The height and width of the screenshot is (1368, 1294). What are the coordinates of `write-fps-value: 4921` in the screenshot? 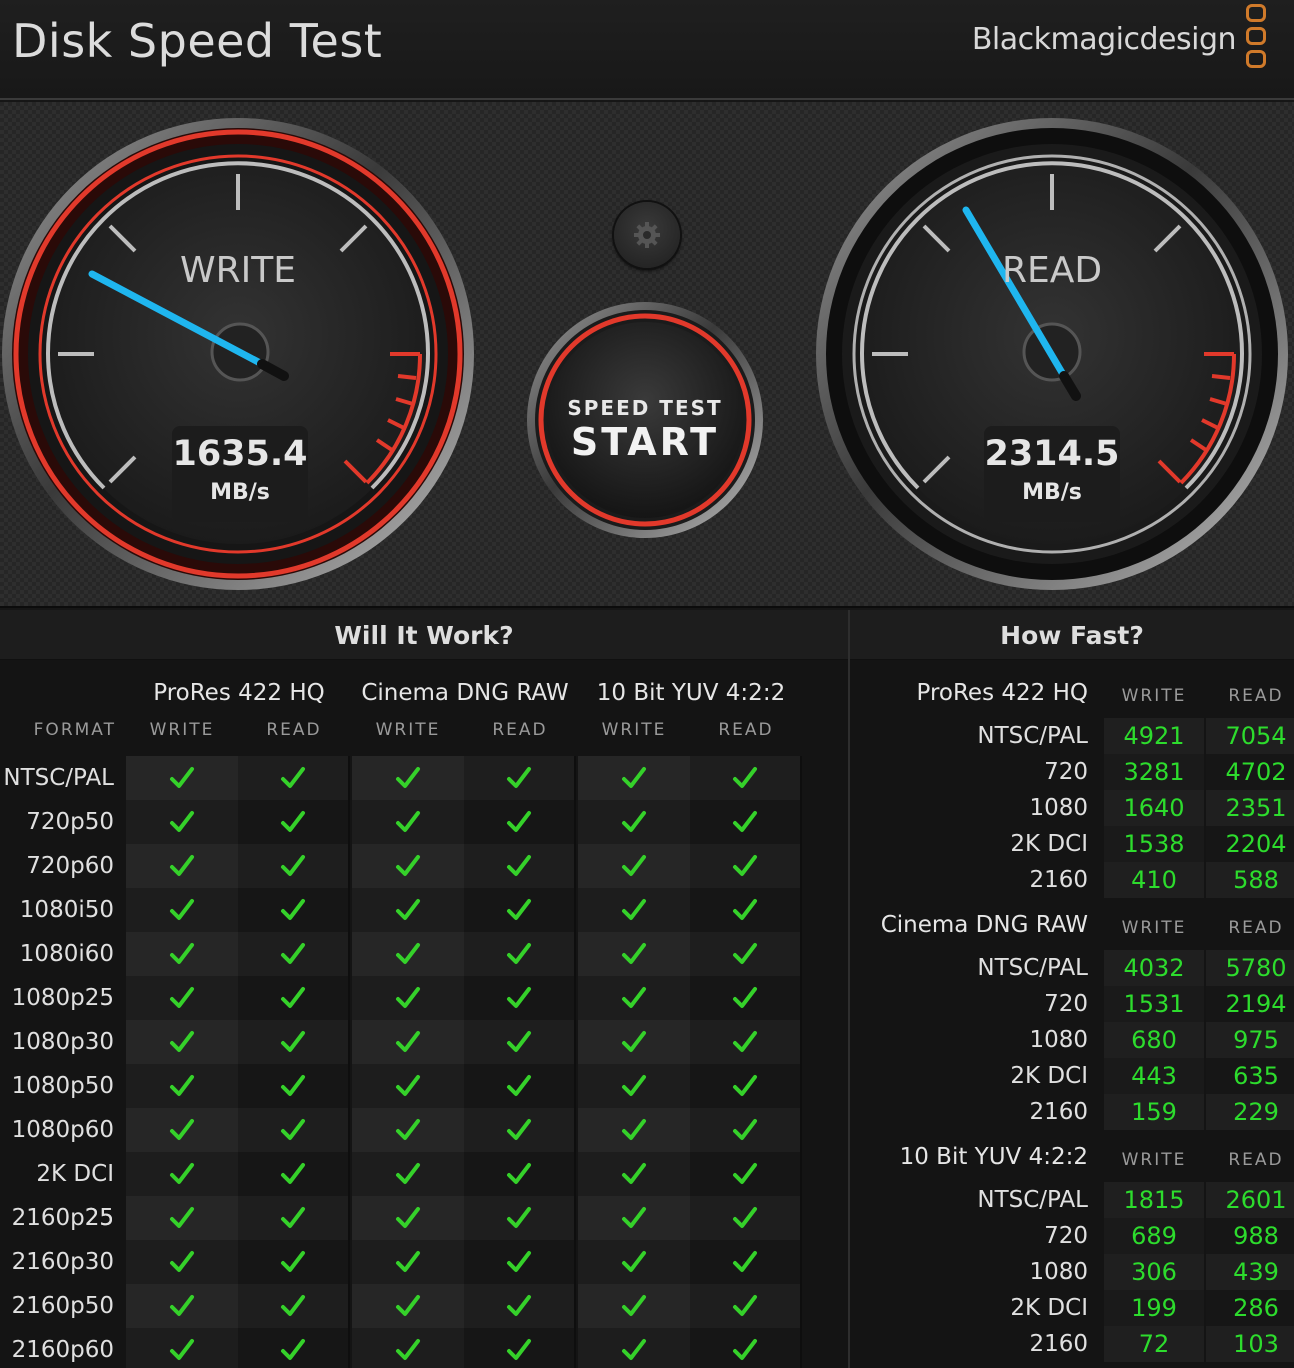 It's located at (1154, 736).